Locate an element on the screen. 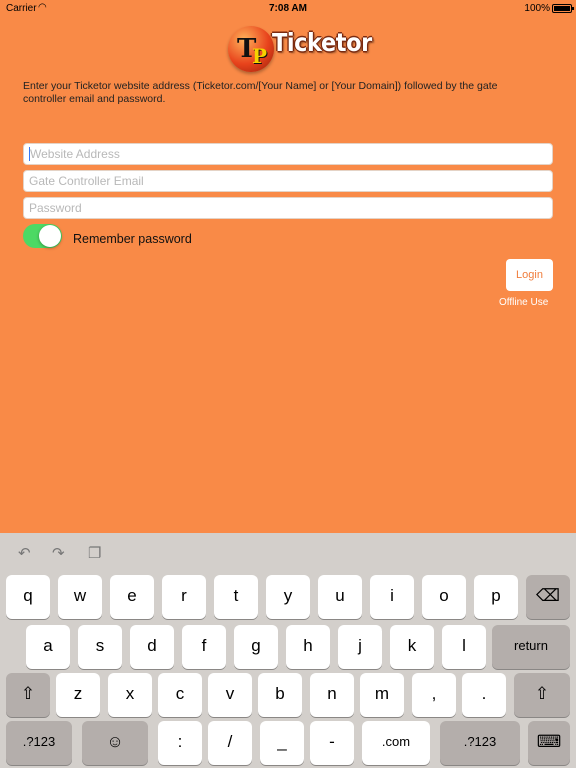 Image resolution: width=576 pixels, height=768 pixels. emoji-icon: ☺ is located at coordinates (115, 743).